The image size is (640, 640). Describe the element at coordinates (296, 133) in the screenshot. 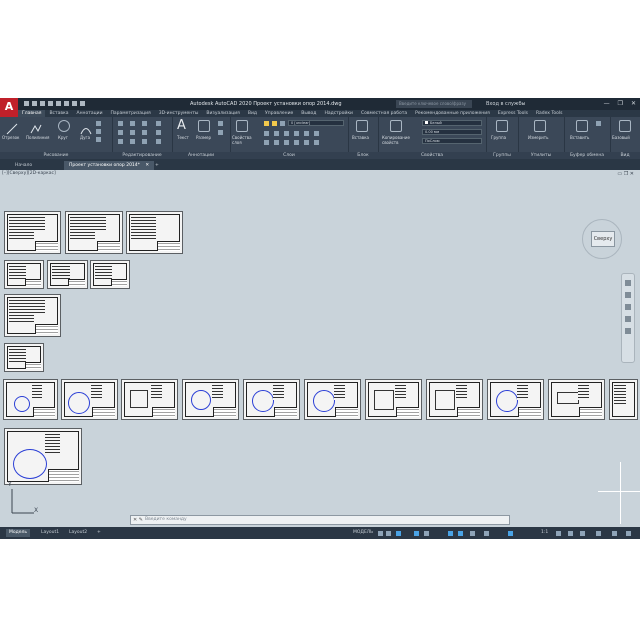

I see `layer-tool-4-icon` at that location.